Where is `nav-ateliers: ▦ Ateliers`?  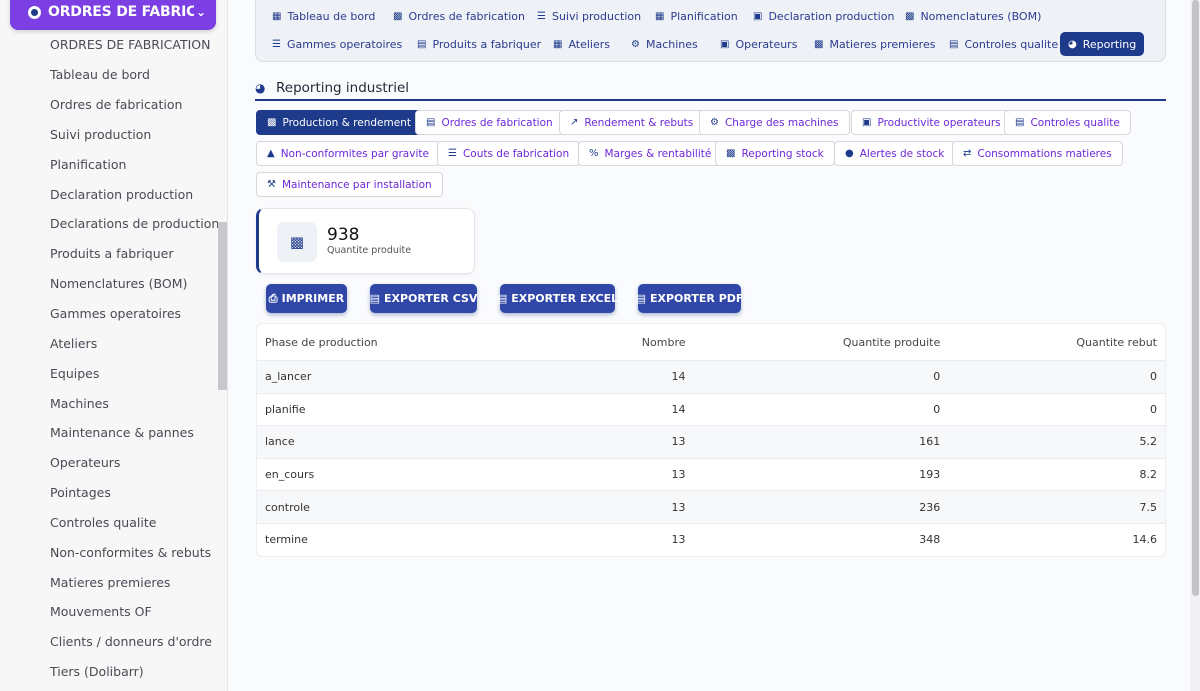 nav-ateliers: ▦ Ateliers is located at coordinates (581, 44).